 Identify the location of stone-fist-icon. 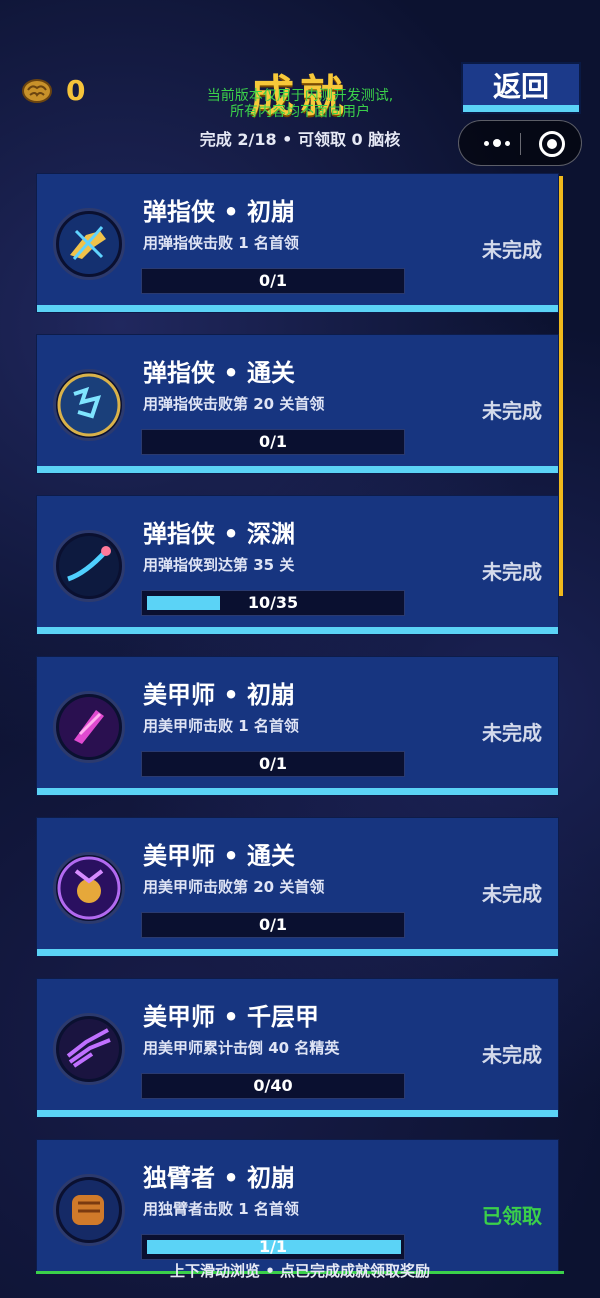
(89, 1210).